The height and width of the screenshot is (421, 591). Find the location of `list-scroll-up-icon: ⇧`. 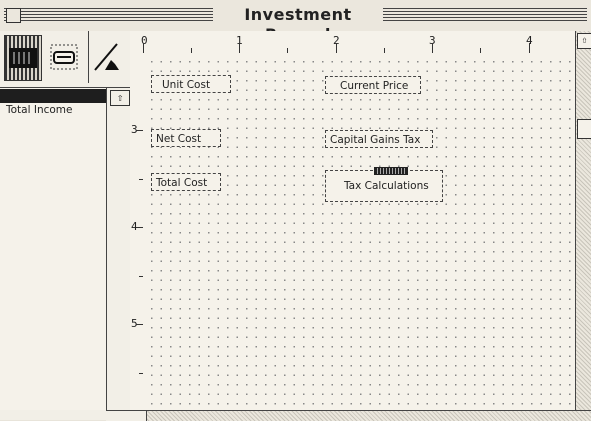

list-scroll-up-icon: ⇧ is located at coordinates (120, 98).